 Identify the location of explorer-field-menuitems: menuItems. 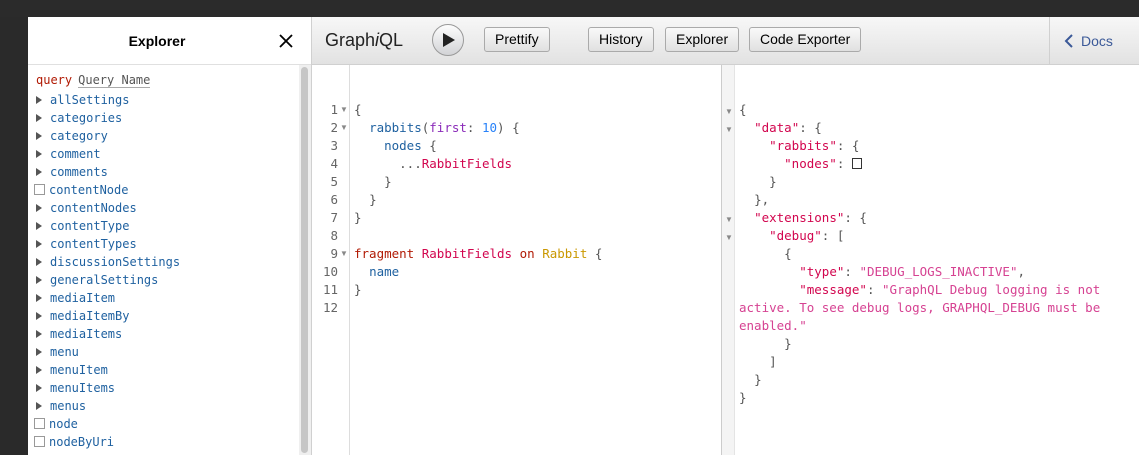
(74, 388).